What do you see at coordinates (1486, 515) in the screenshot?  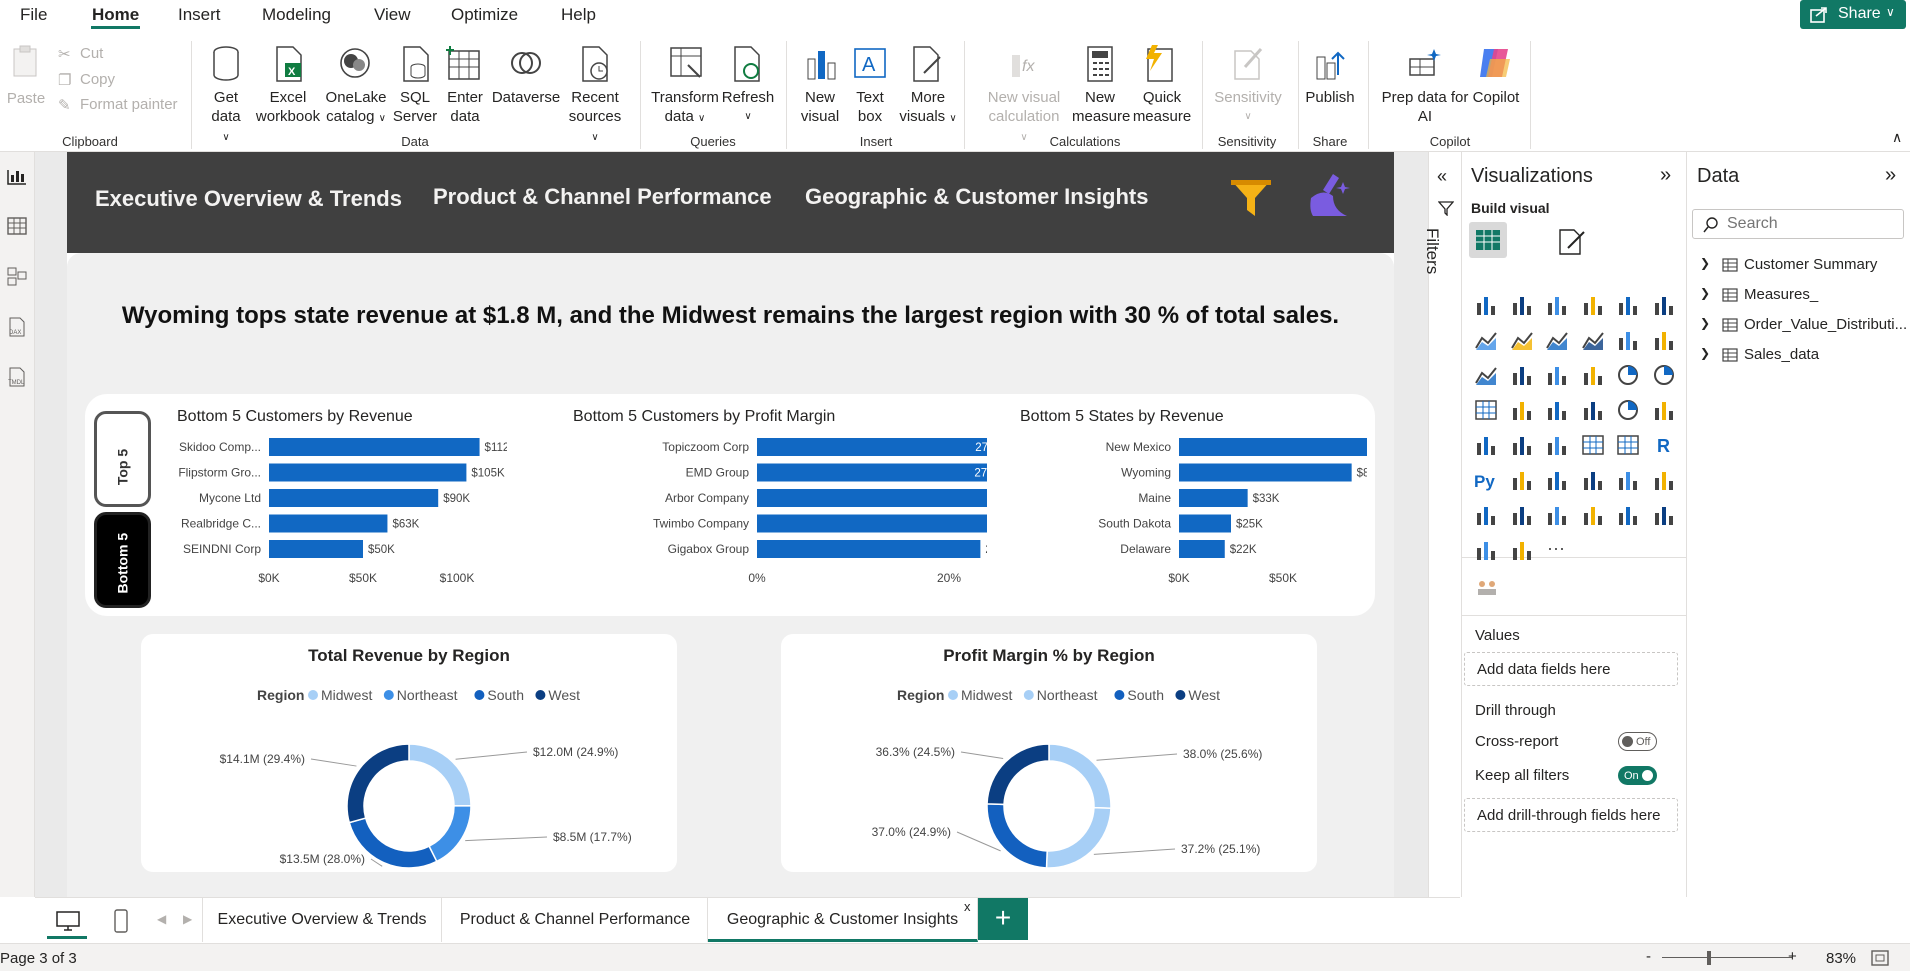 I see `paginated-icon` at bounding box center [1486, 515].